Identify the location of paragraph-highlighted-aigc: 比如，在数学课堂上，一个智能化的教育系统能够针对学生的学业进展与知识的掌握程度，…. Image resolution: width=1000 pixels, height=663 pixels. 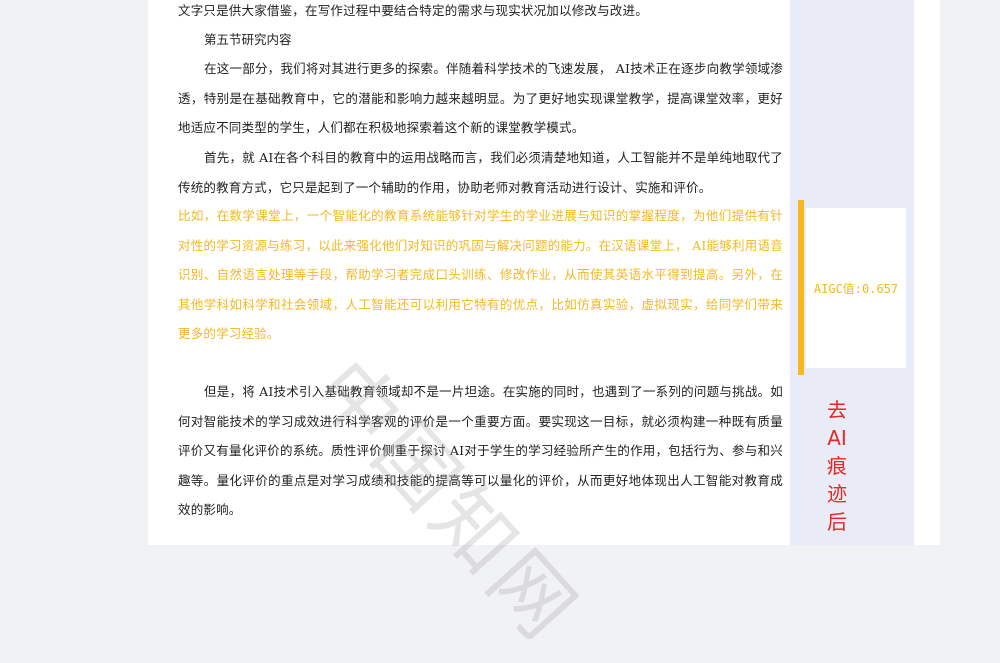
(480, 275).